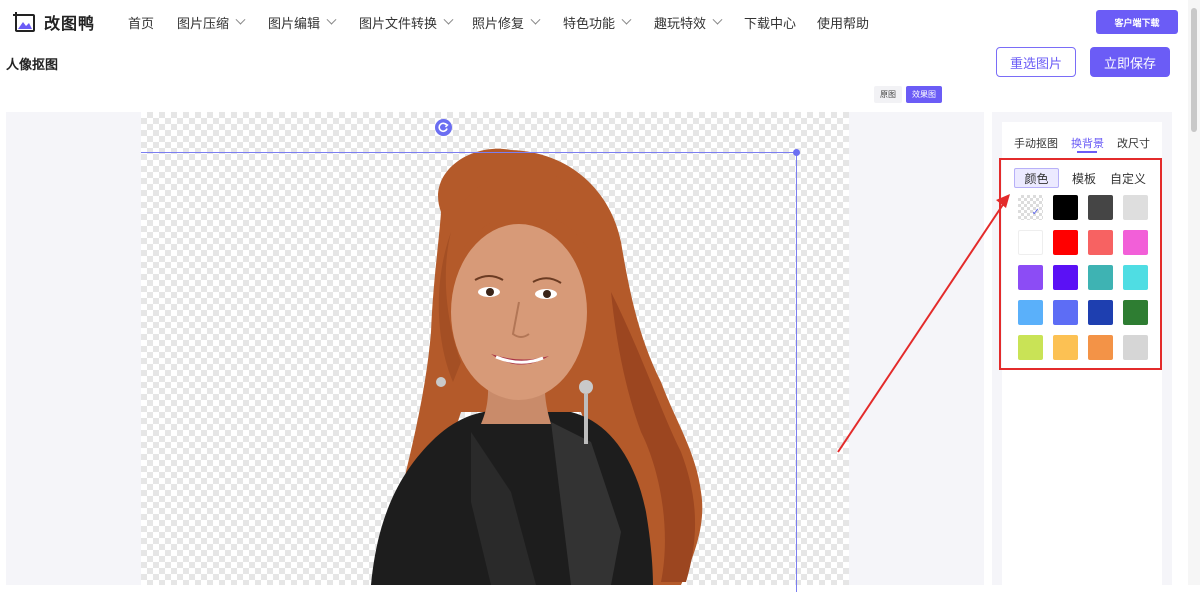 Image resolution: width=1200 pixels, height=592 pixels. I want to click on annotation-arrow, so click(923, 323).